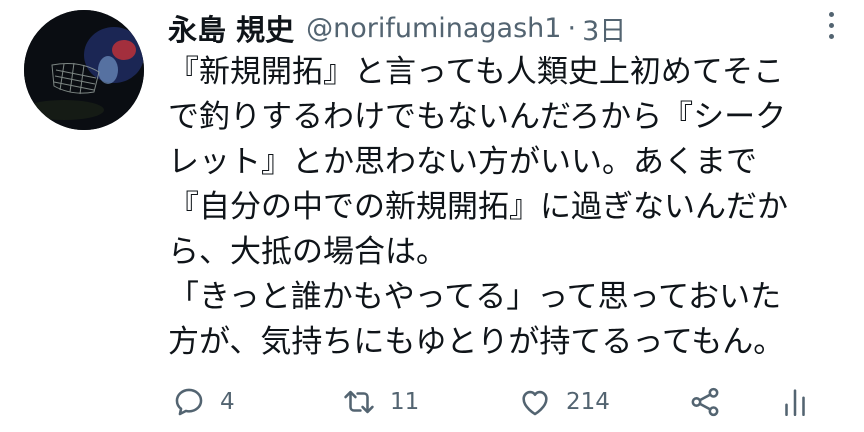 Image resolution: width=864 pixels, height=432 pixels. I want to click on avatar-image, so click(84, 70).